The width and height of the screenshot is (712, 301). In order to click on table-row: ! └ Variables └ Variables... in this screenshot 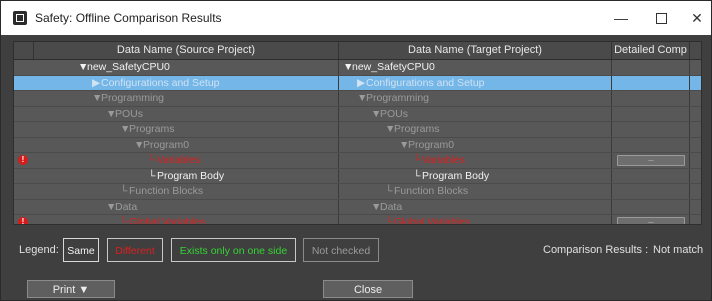, I will do `click(357, 161)`.